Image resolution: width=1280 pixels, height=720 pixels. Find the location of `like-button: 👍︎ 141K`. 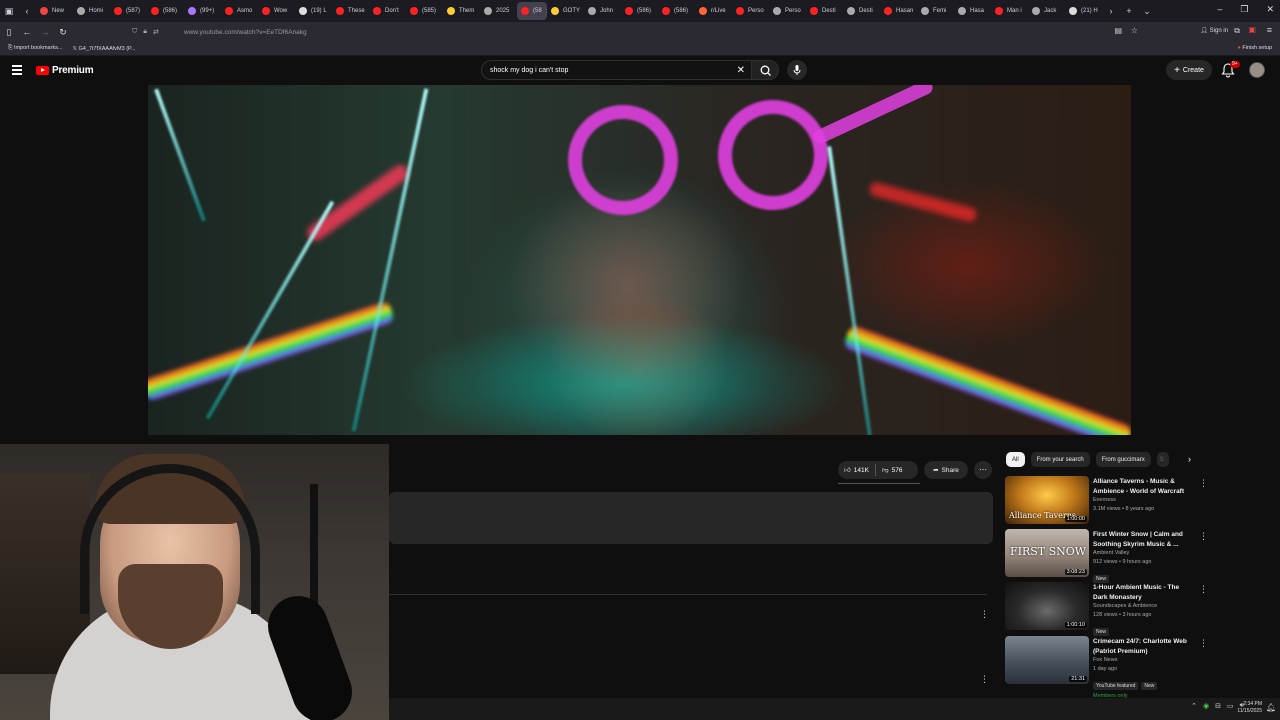

like-button: 👍︎ 141K is located at coordinates (856, 470).